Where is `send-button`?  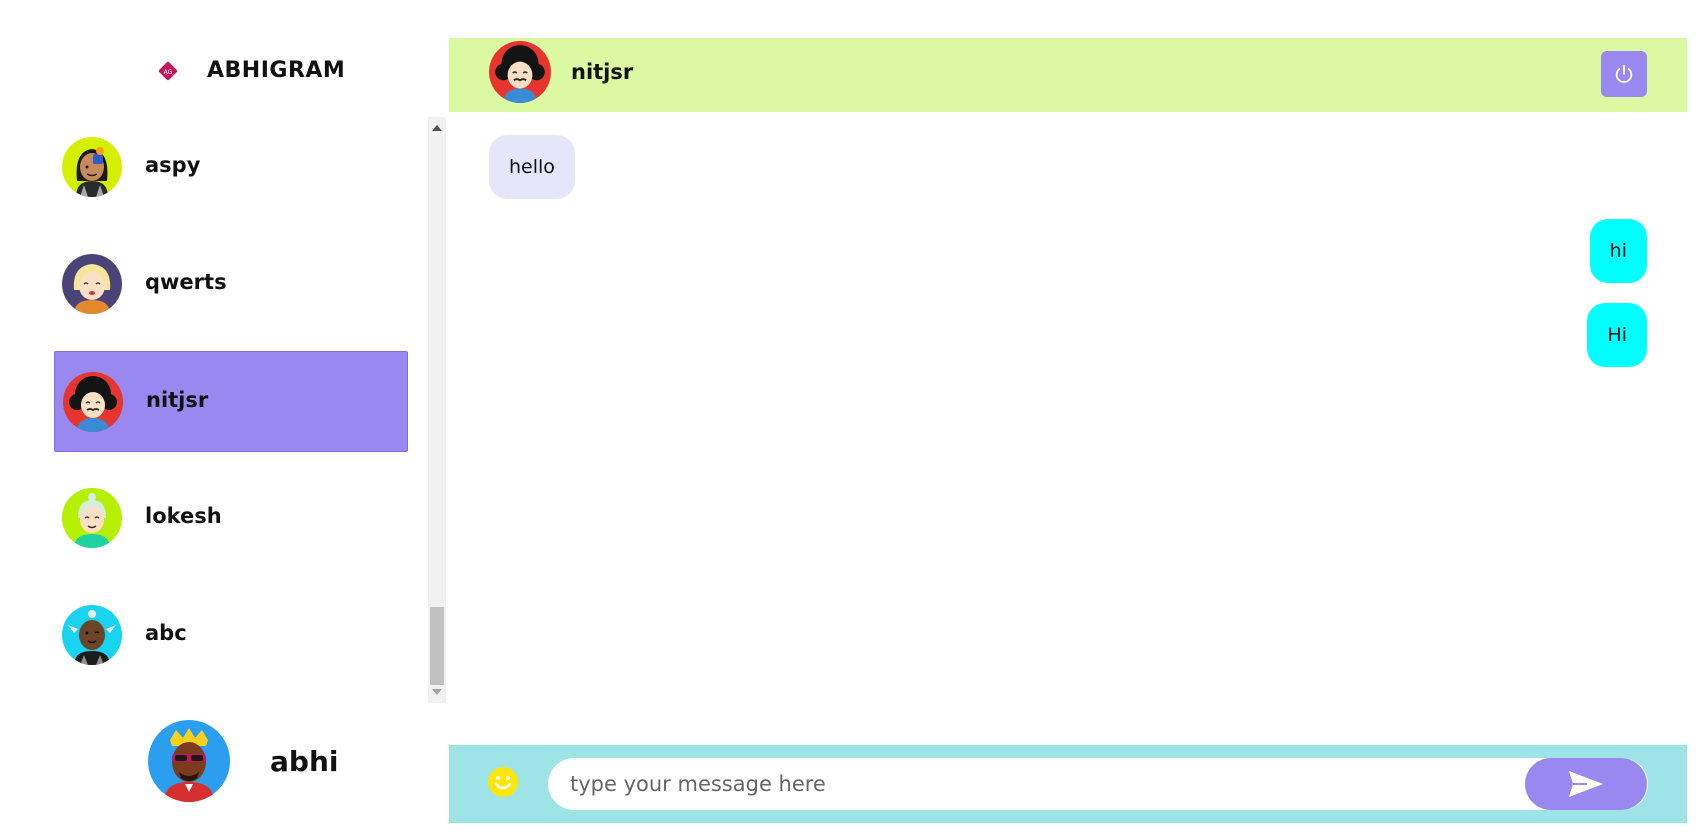
send-button is located at coordinates (1586, 784).